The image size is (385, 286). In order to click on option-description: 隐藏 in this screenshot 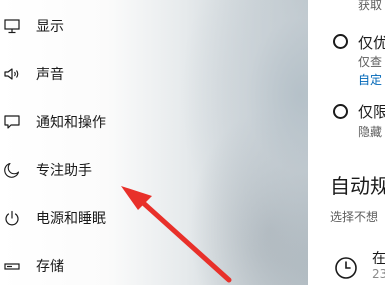, I will do `click(370, 132)`.